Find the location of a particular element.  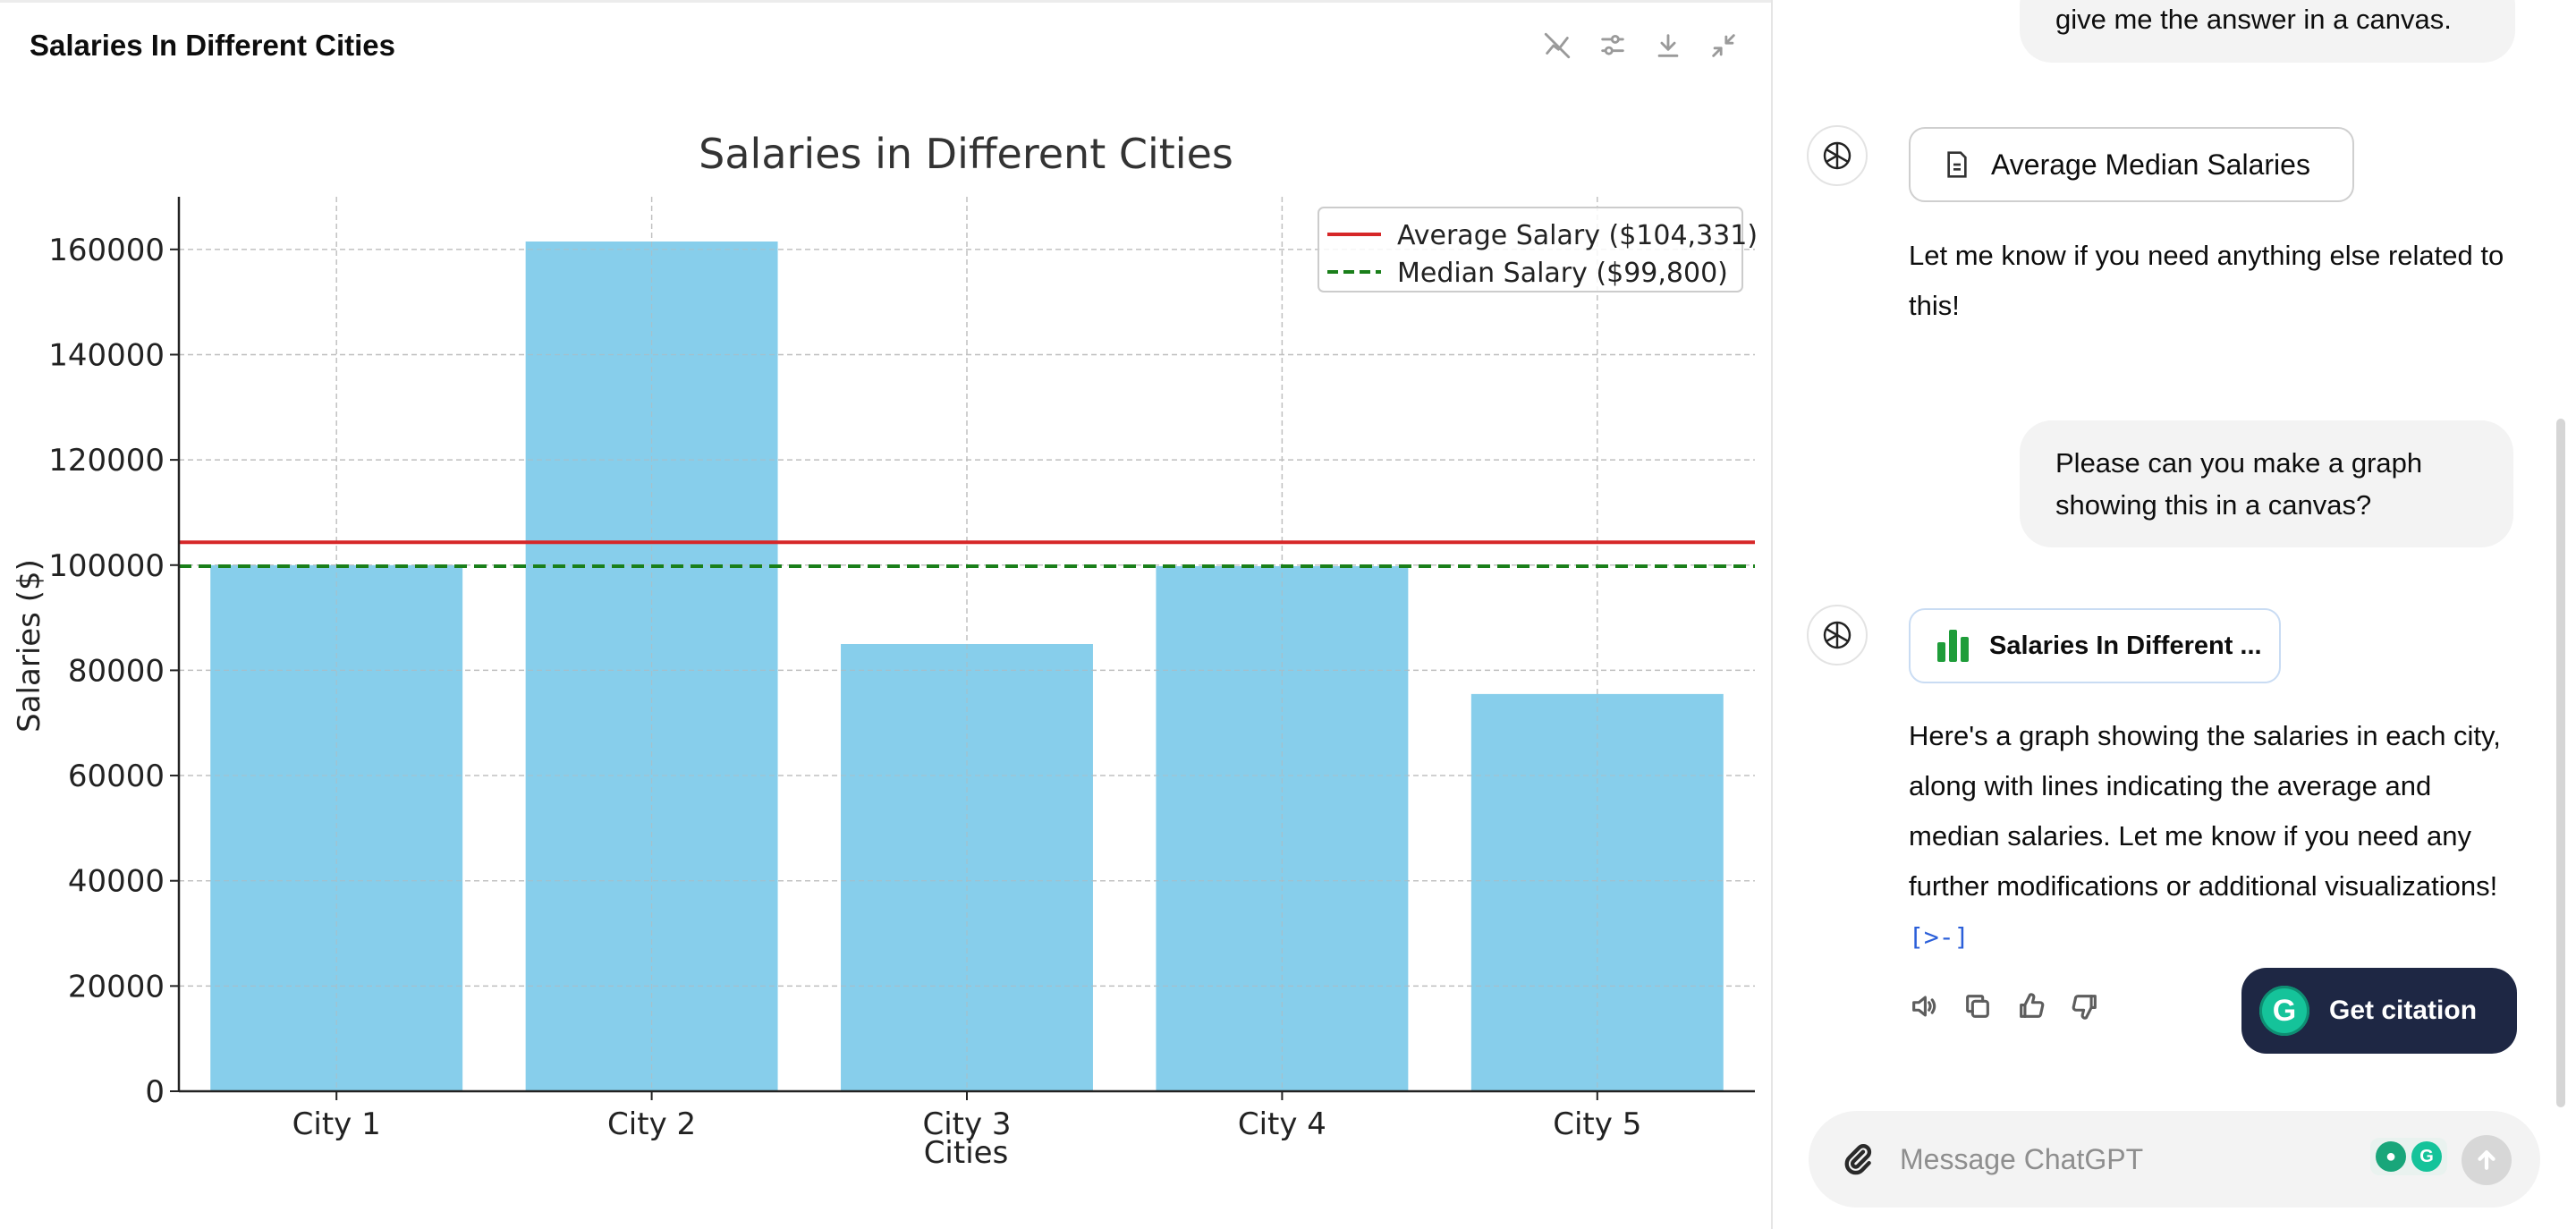

download-icon is located at coordinates (1668, 45).